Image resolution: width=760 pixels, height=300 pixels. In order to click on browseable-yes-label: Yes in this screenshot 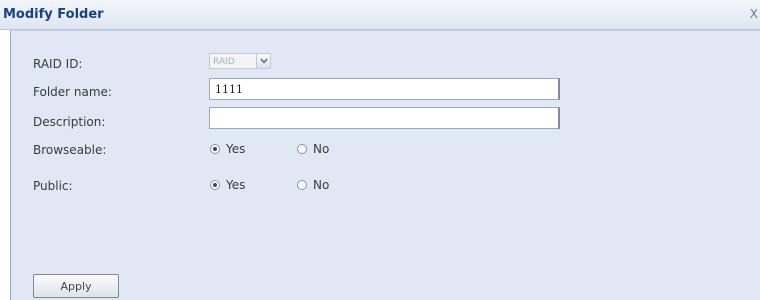, I will do `click(236, 149)`.